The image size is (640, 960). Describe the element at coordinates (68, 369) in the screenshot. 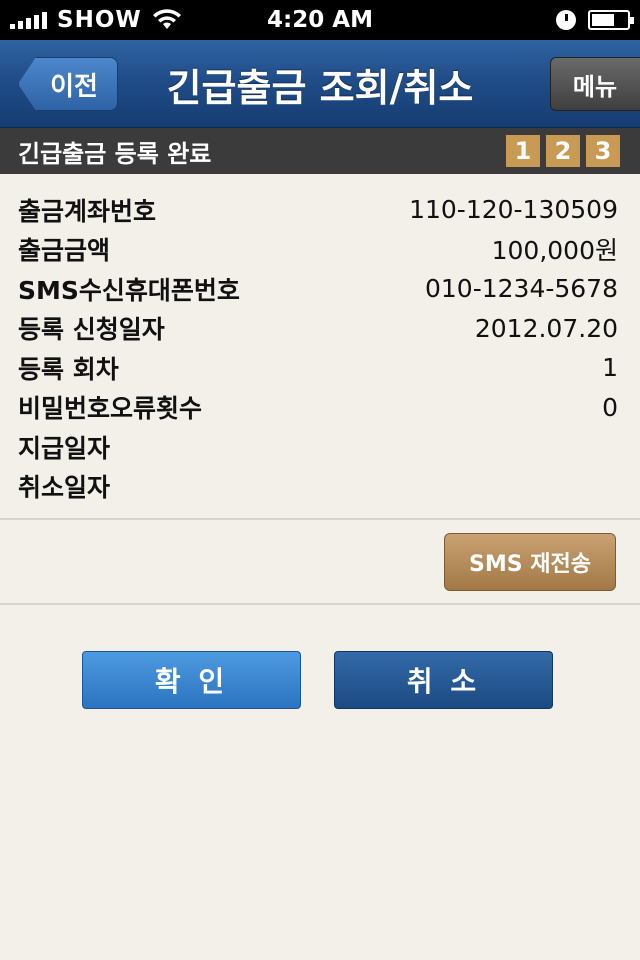

I see `row-label: 등록 회차` at that location.